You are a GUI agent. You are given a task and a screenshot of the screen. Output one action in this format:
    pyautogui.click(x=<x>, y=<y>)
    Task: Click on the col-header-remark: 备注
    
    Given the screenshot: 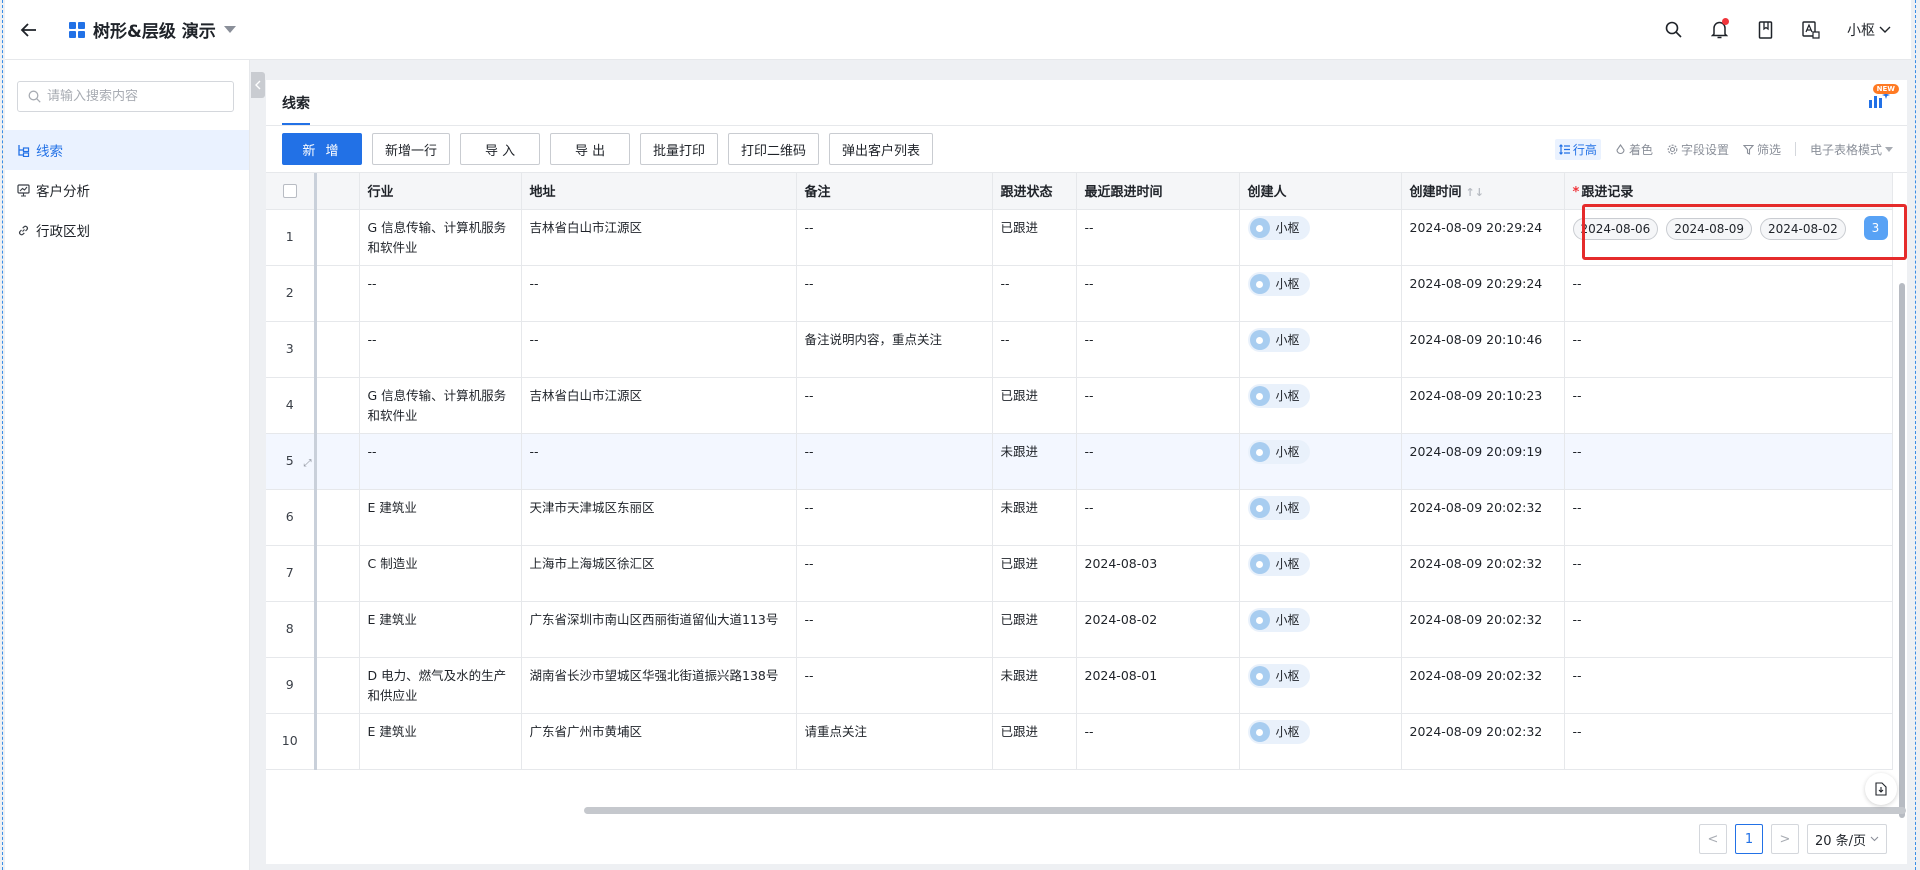 What is the action you would take?
    pyautogui.click(x=894, y=191)
    